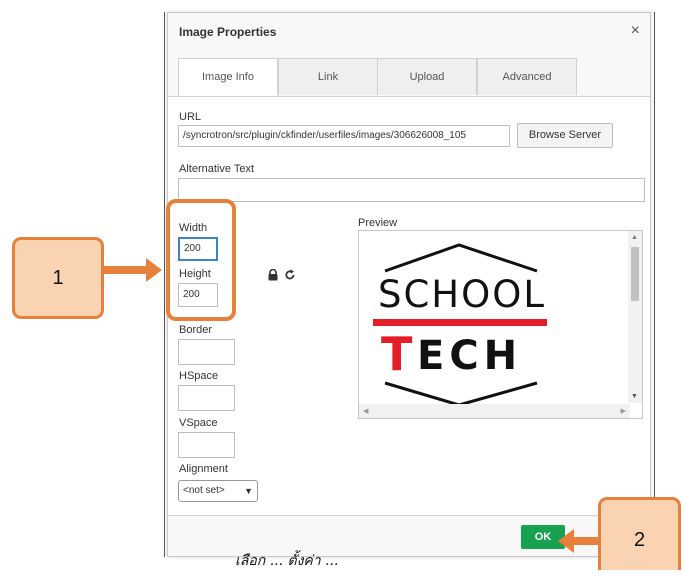 The height and width of the screenshot is (580, 683). Describe the element at coordinates (228, 32) in the screenshot. I see `dialog-title: Image Properties` at that location.